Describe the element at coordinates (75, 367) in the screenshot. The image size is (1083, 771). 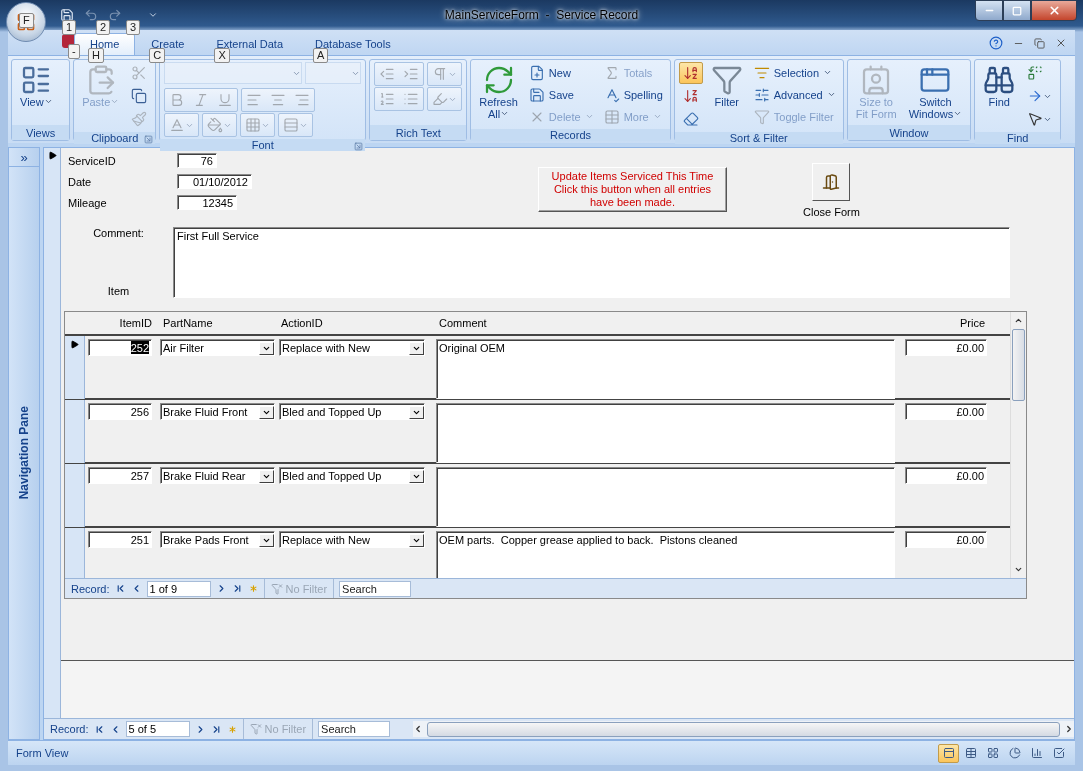
I see `record-selector` at that location.